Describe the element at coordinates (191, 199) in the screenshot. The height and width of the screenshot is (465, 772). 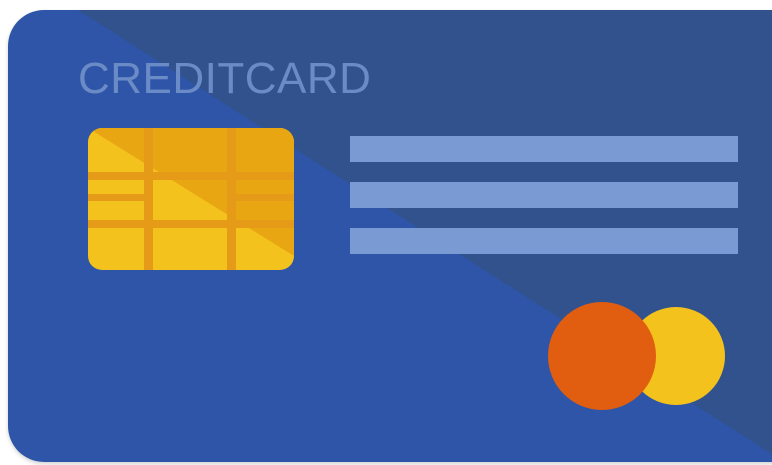
I see `emv-chip-icon` at that location.